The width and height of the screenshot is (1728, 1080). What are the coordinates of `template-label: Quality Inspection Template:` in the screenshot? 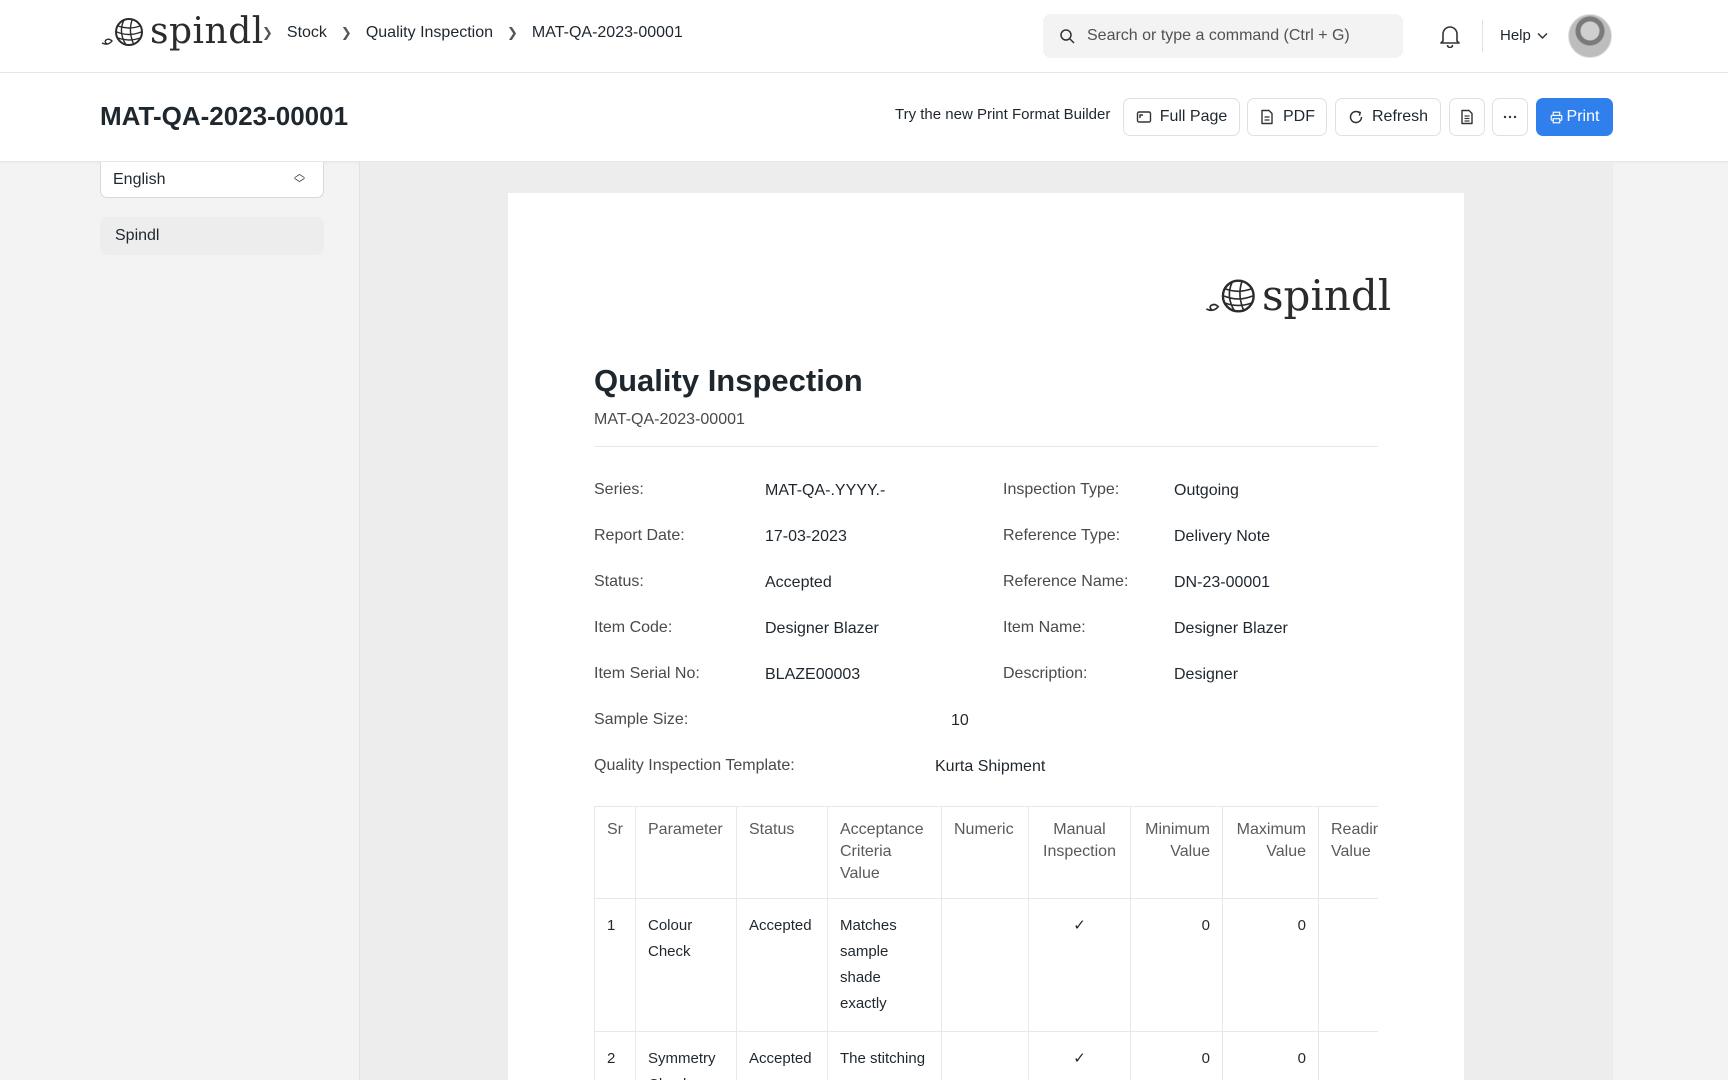 It's located at (694, 765).